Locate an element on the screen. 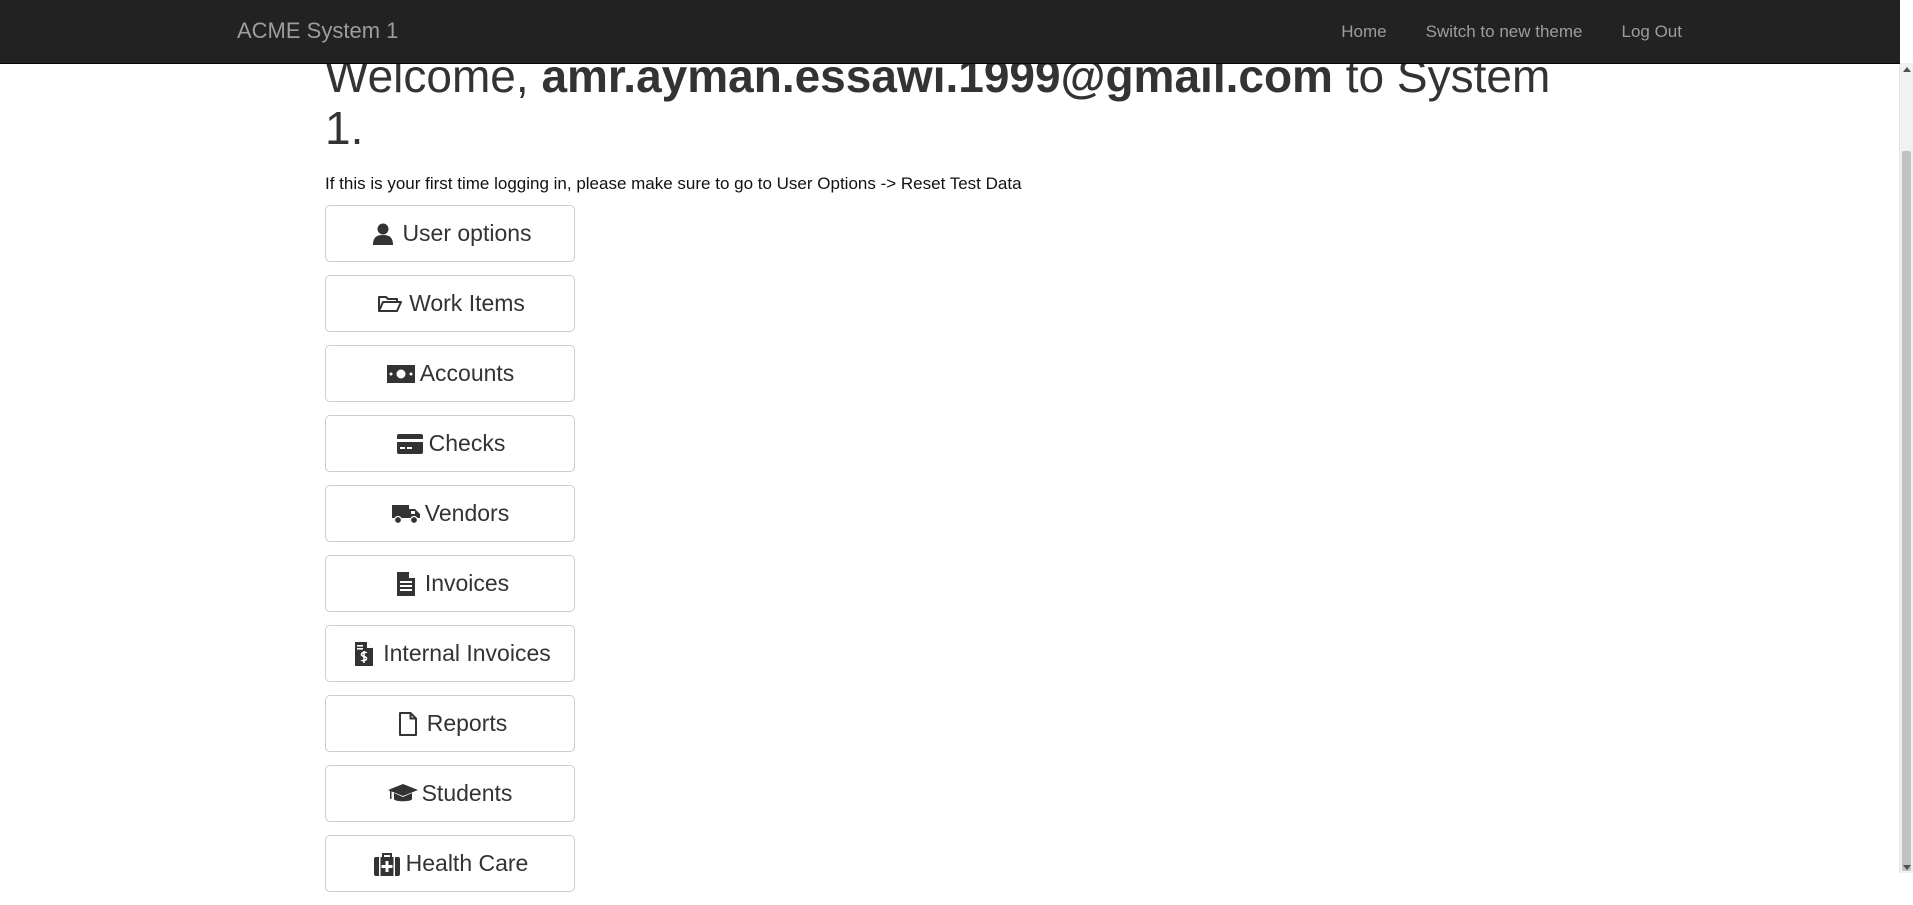 The width and height of the screenshot is (1913, 905). scroll-up-arrow-icon is located at coordinates (1906, 69).